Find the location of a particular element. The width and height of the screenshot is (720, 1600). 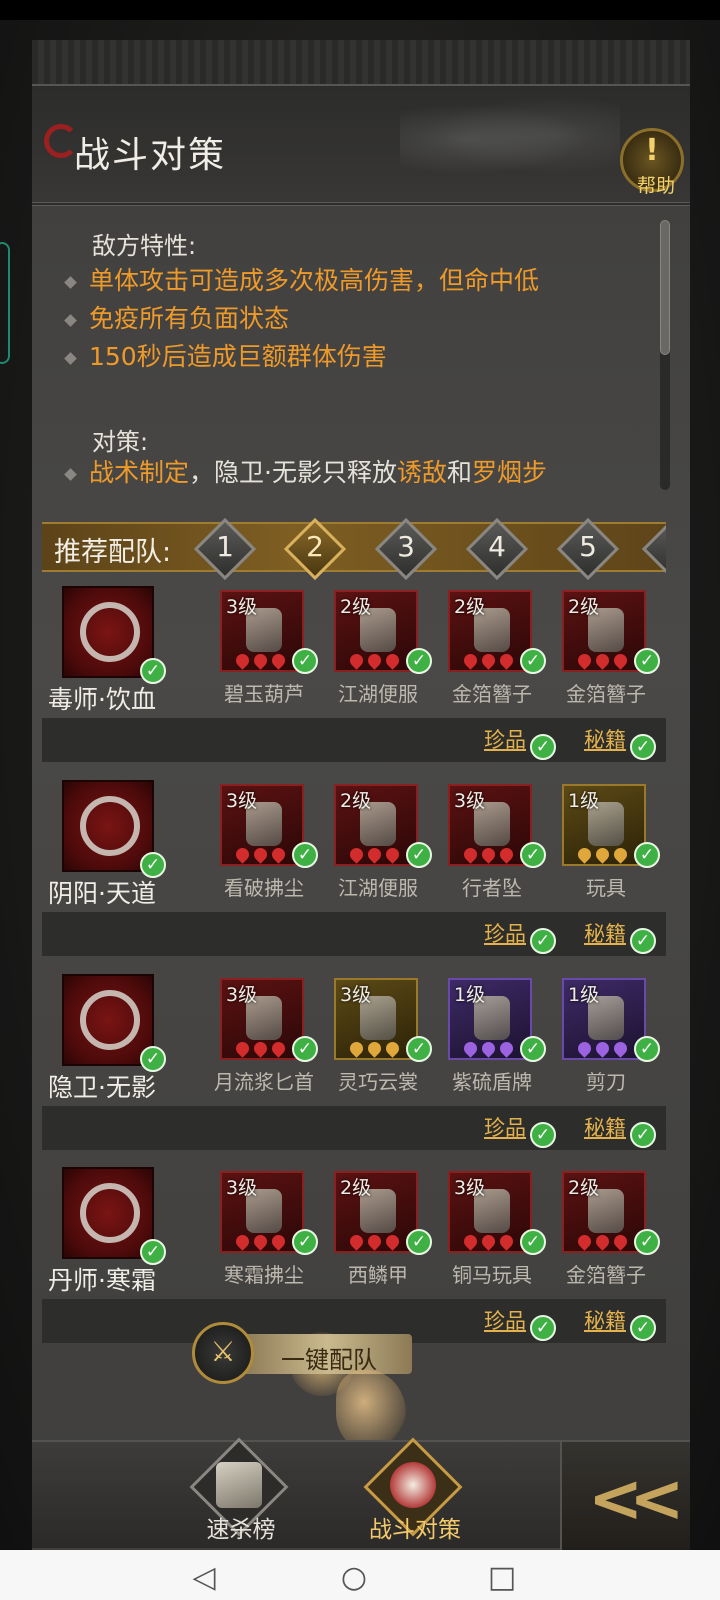

equipment-slot: 3级 ✓ 铜马玩具 is located at coordinates (497, 1236).